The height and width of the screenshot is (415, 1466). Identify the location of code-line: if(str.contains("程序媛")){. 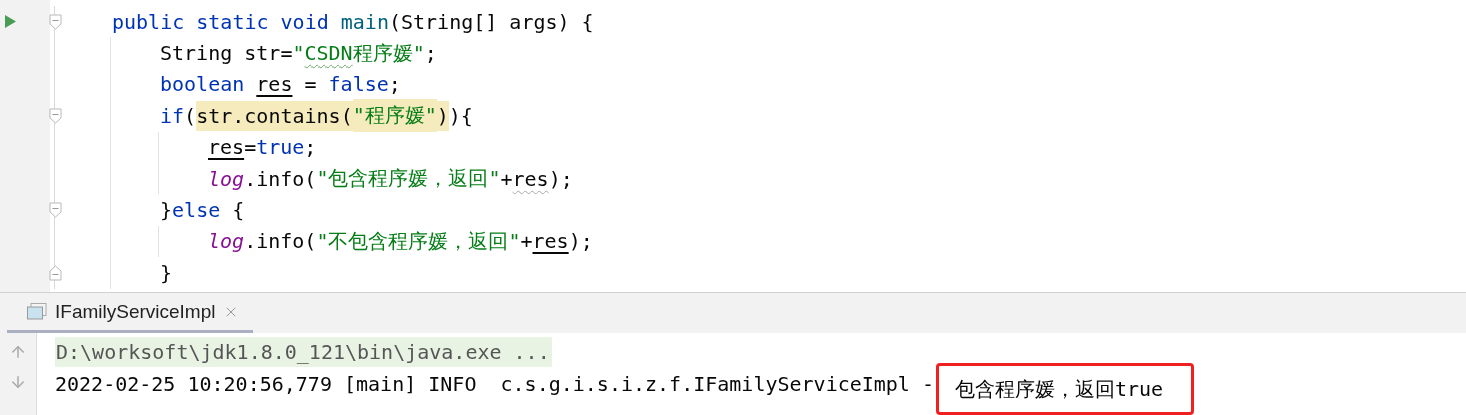
(315, 116).